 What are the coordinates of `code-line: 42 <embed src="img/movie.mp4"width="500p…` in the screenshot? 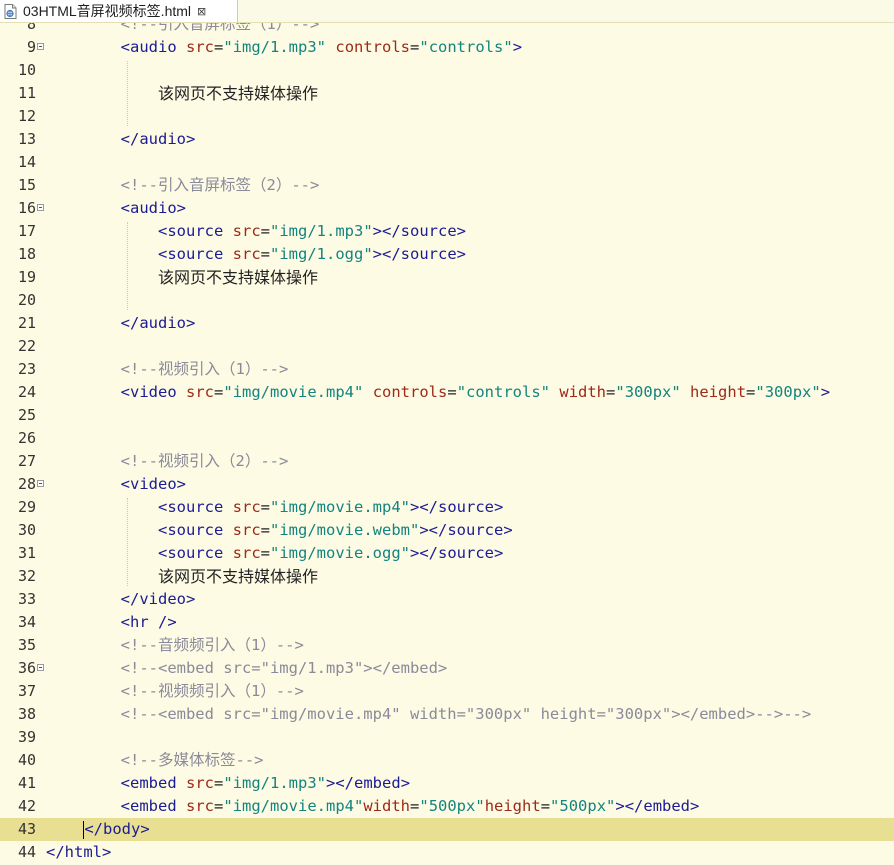 It's located at (447, 806).